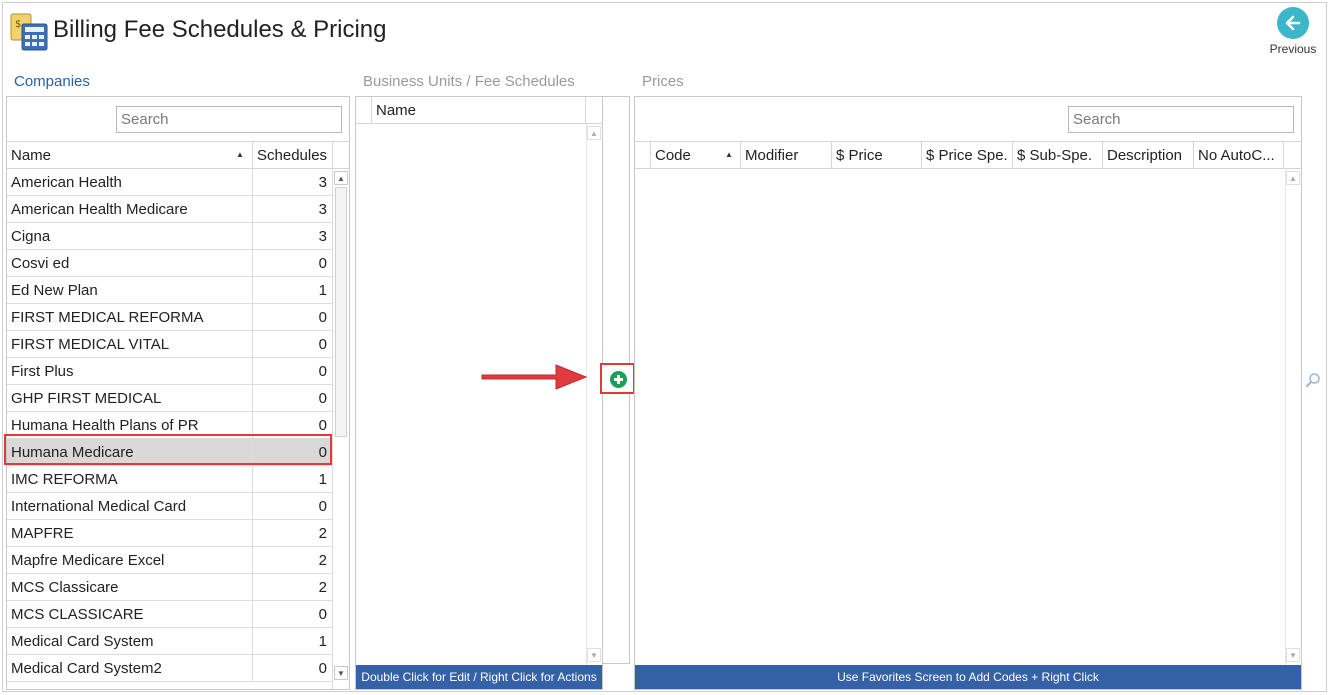 The width and height of the screenshot is (1331, 695). I want to click on company-row: Ed New Plan 1, so click(169, 290).